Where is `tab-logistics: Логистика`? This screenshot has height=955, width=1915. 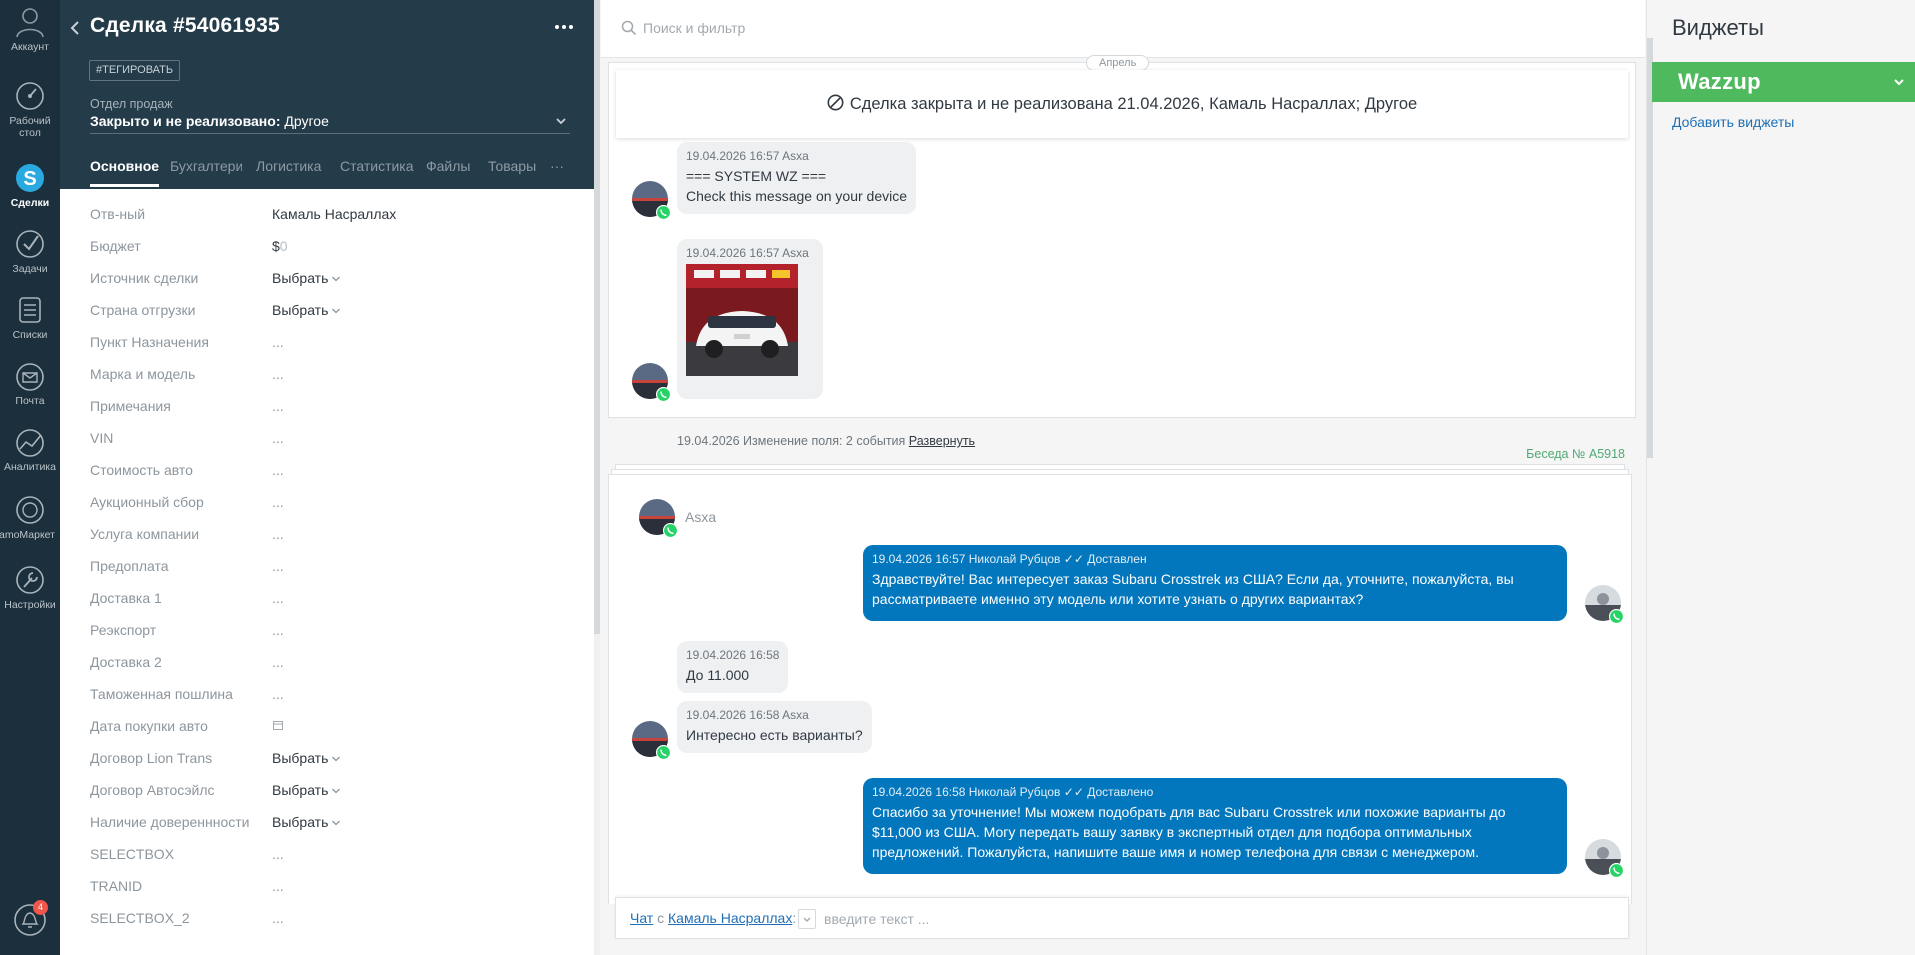
tab-logistics: Логистика is located at coordinates (288, 166).